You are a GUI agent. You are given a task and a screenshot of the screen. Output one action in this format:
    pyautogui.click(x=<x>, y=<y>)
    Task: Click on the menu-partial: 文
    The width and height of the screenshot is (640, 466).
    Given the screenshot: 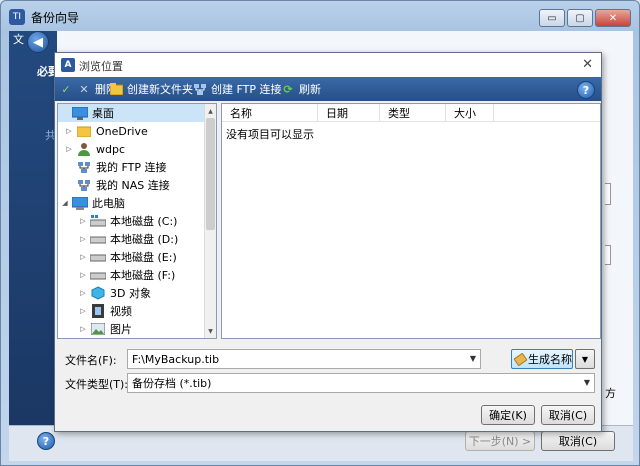 What is the action you would take?
    pyautogui.click(x=18, y=39)
    